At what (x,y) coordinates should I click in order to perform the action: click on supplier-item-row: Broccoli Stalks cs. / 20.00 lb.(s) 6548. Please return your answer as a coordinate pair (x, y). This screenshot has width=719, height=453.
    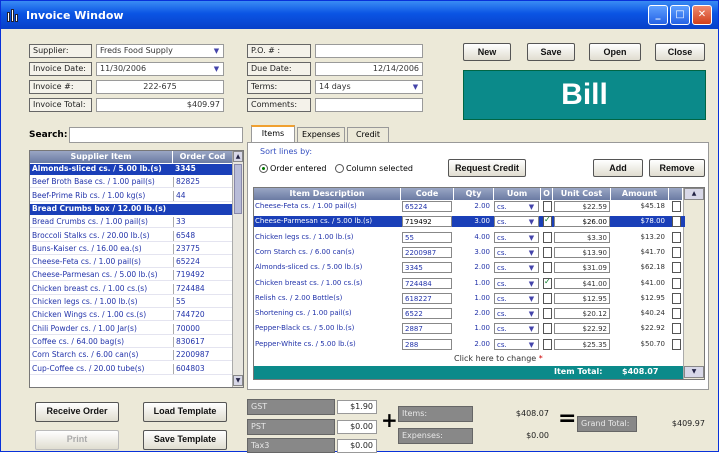
    Looking at the image, I should click on (131, 236).